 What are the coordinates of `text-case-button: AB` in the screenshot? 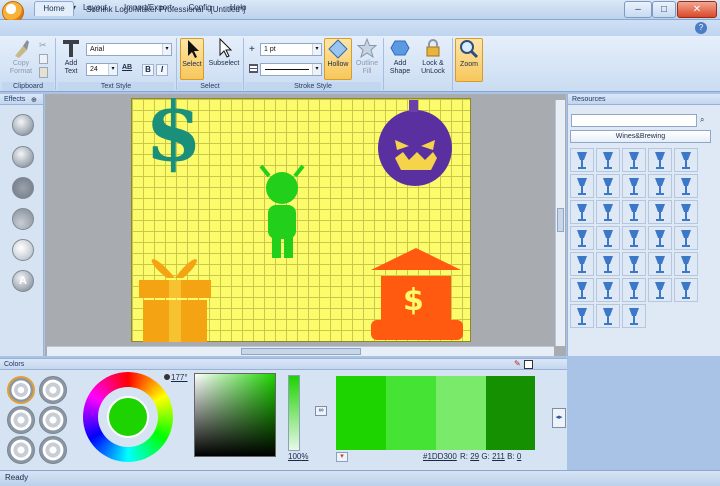 It's located at (127, 67).